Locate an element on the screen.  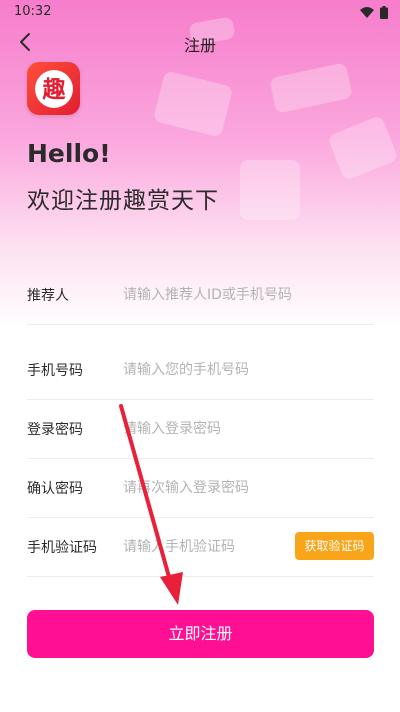
logo-glyph: 趣 is located at coordinates (53, 88).